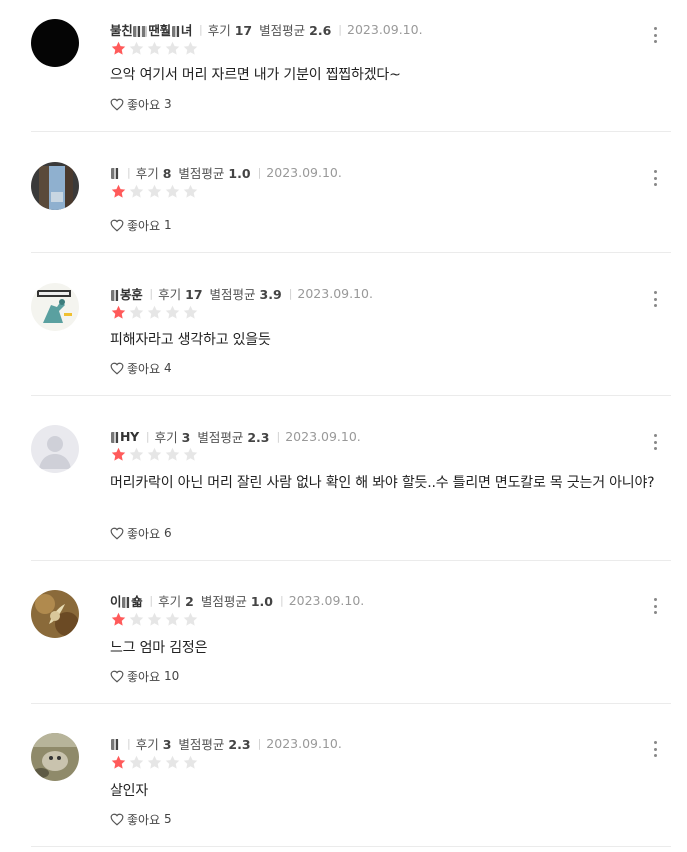  What do you see at coordinates (121, 30) in the screenshot?
I see `nickname-text: 불친` at bounding box center [121, 30].